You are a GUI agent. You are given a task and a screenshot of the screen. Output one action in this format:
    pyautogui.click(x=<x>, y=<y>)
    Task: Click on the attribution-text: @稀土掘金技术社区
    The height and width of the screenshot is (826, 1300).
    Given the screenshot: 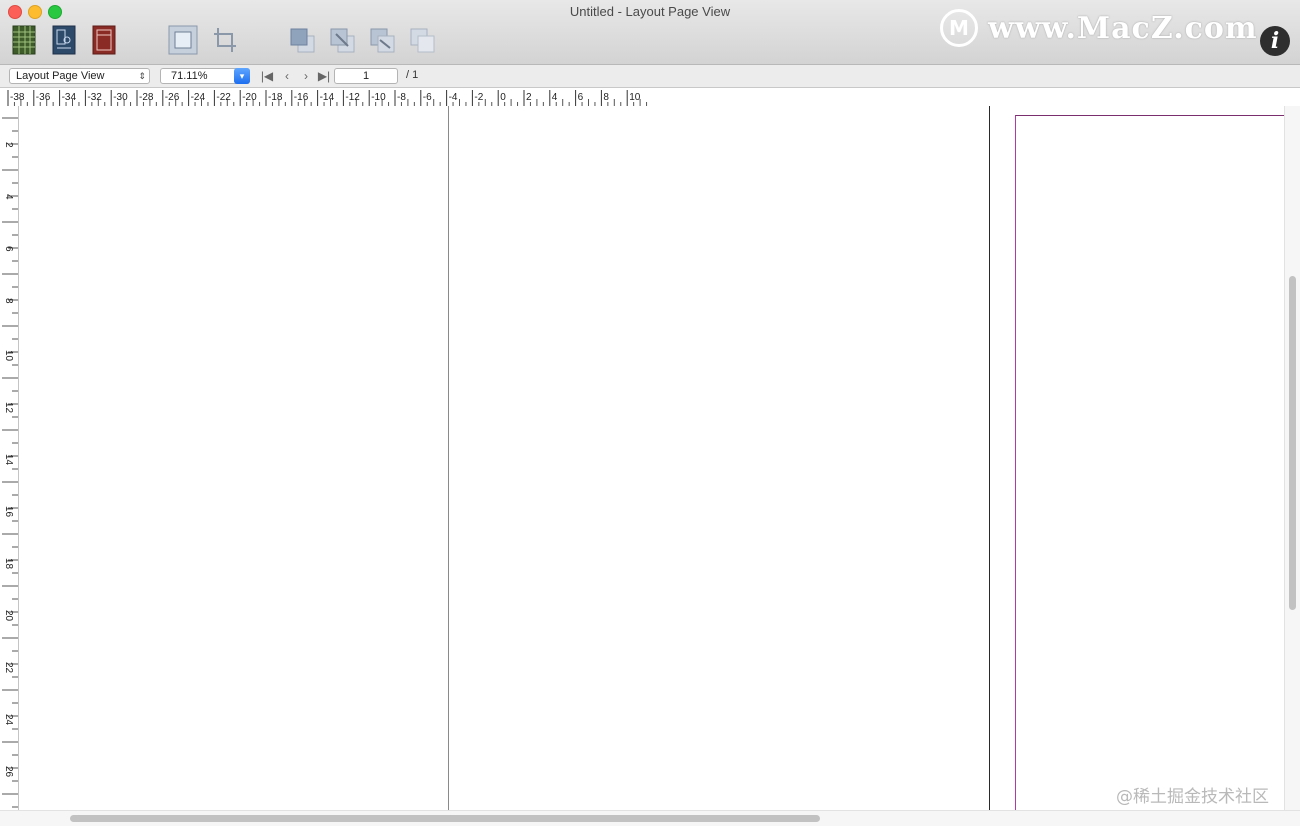 What is the action you would take?
    pyautogui.click(x=1192, y=797)
    